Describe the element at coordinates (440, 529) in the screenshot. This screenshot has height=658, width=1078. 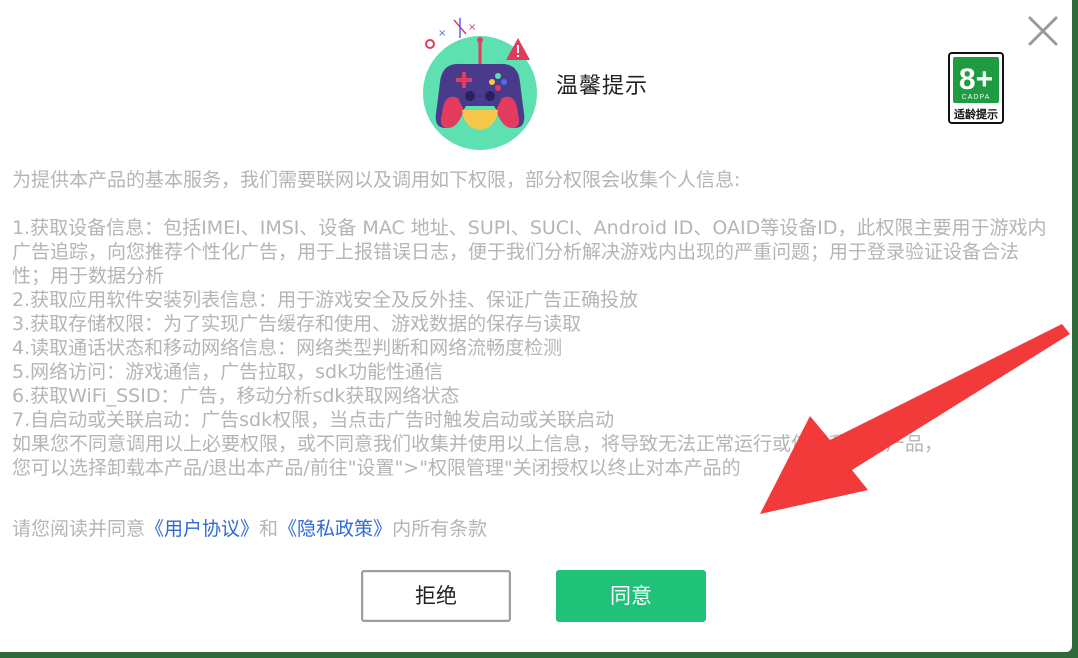
I see `consent-suffix: 内所有条款` at that location.